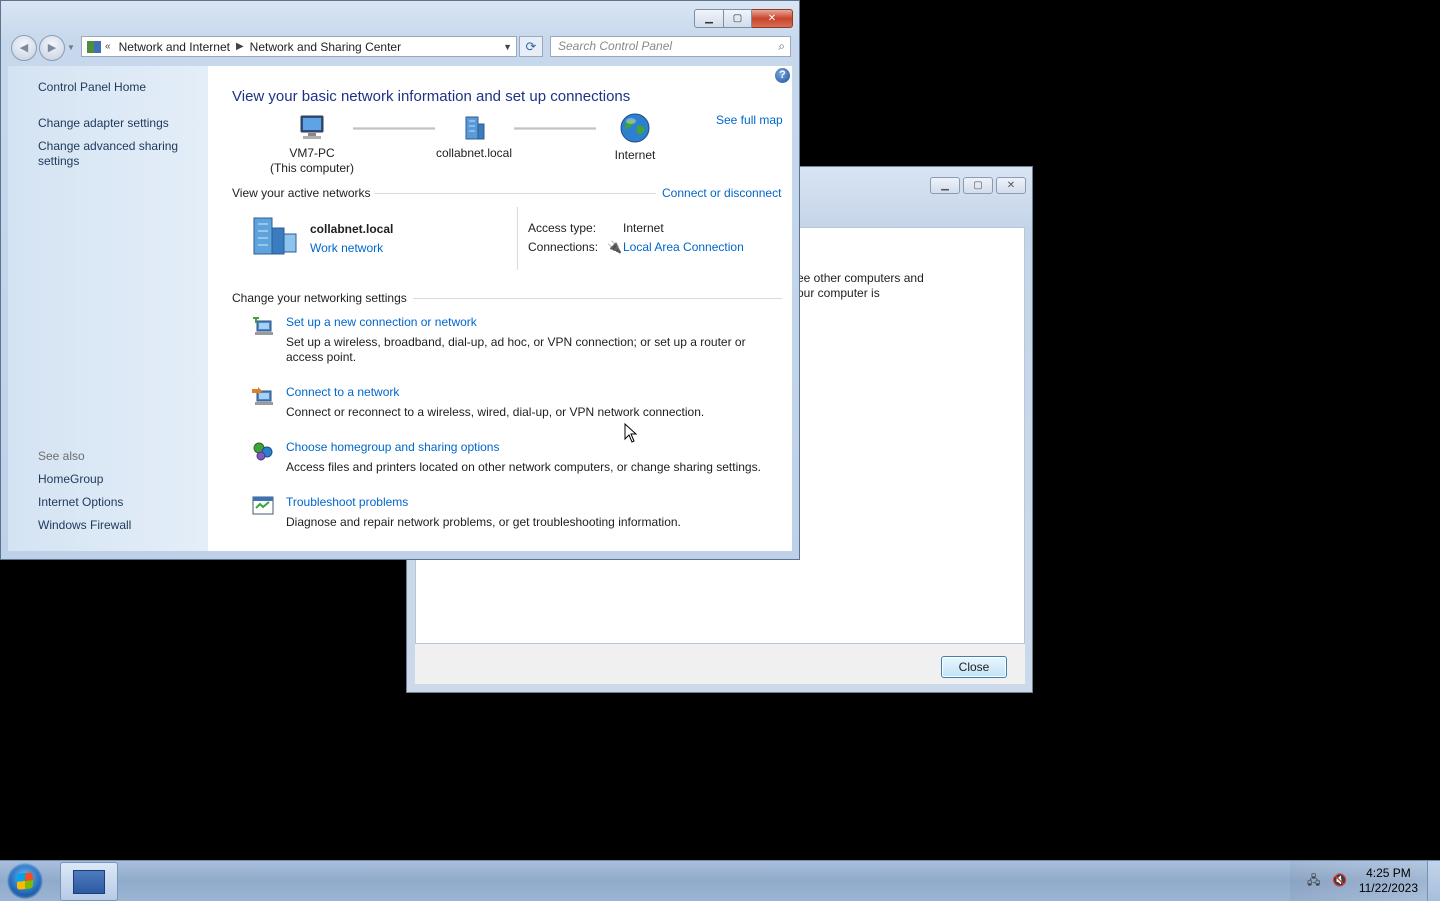 This screenshot has height=901, width=1440. What do you see at coordinates (312, 168) in the screenshot?
I see `computer-sublabel: (This computer)` at bounding box center [312, 168].